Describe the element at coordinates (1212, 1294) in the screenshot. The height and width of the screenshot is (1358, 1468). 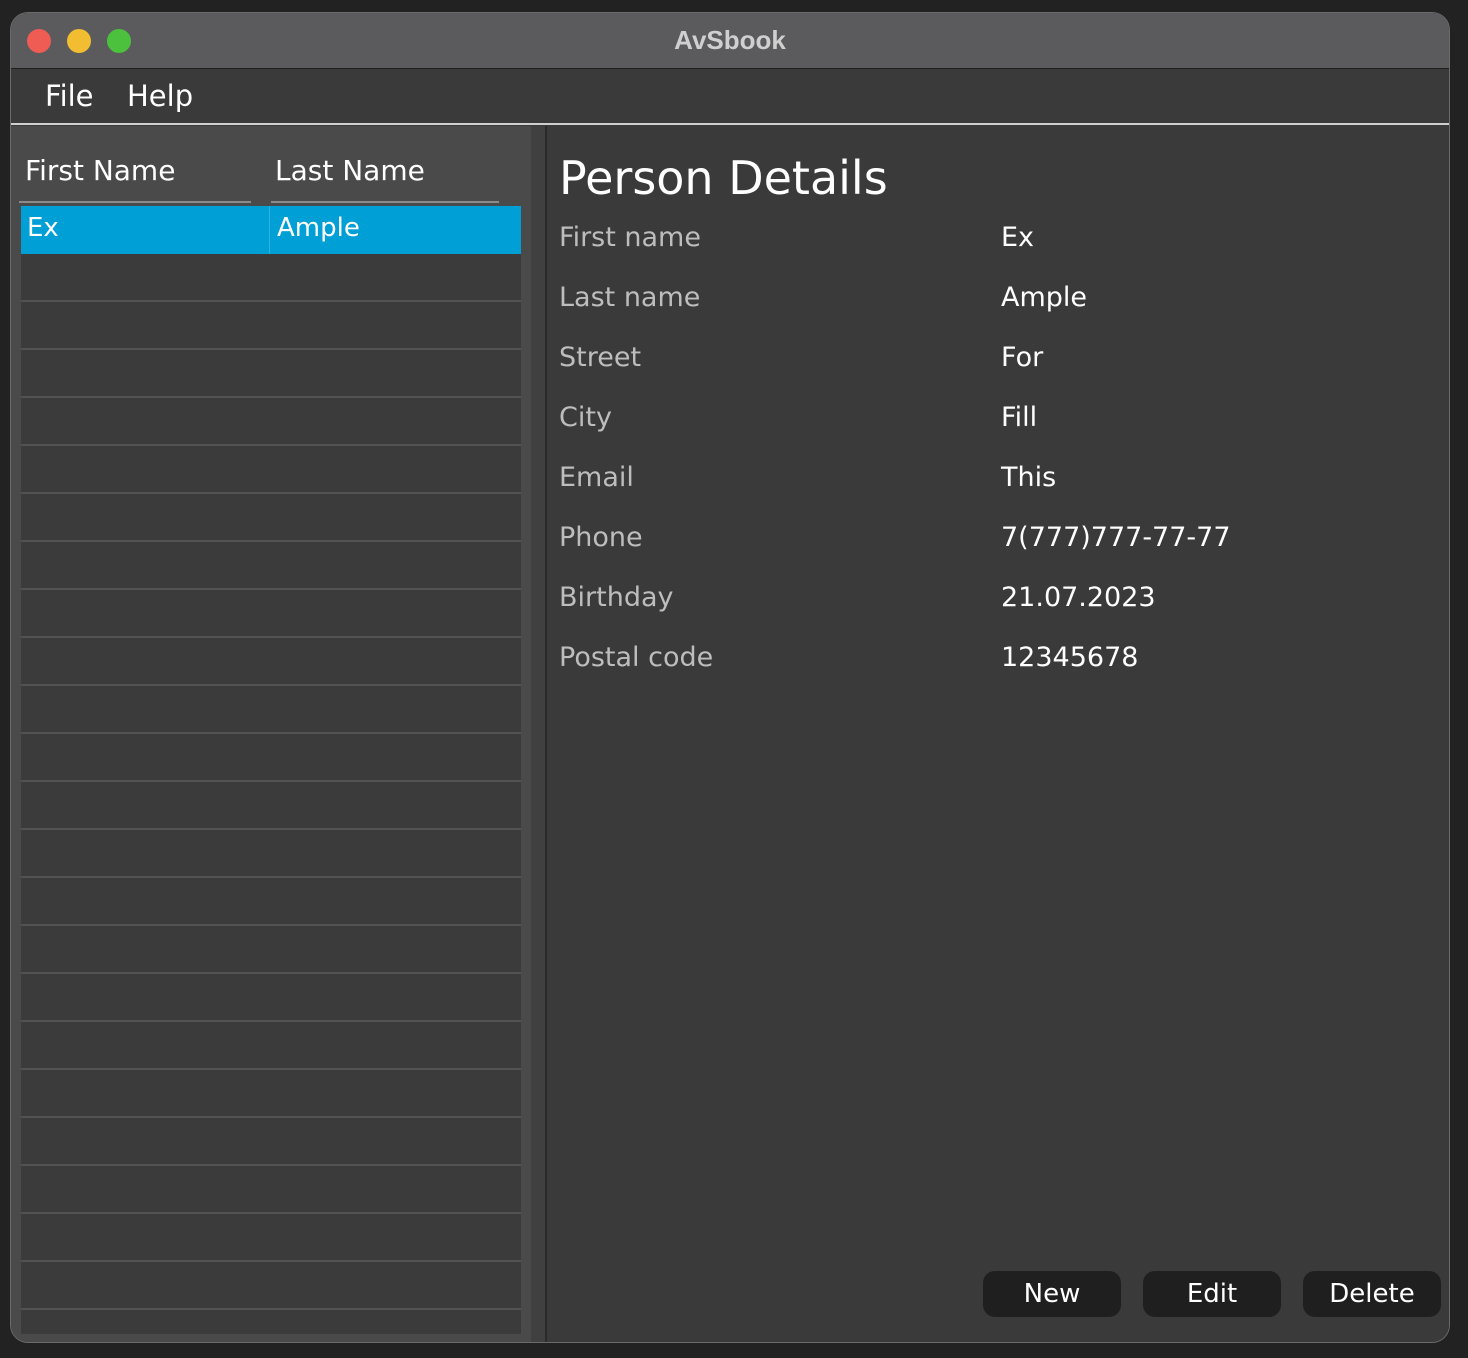
I see `edit-button: Edit` at that location.